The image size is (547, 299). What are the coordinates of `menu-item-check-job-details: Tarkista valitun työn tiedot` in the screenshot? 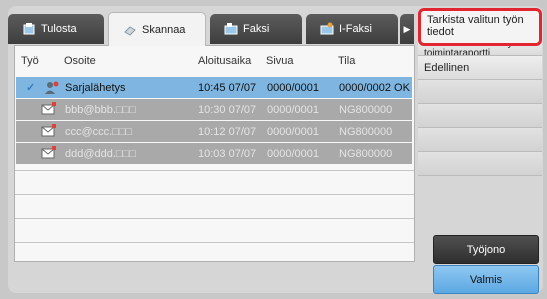 It's located at (480, 27).